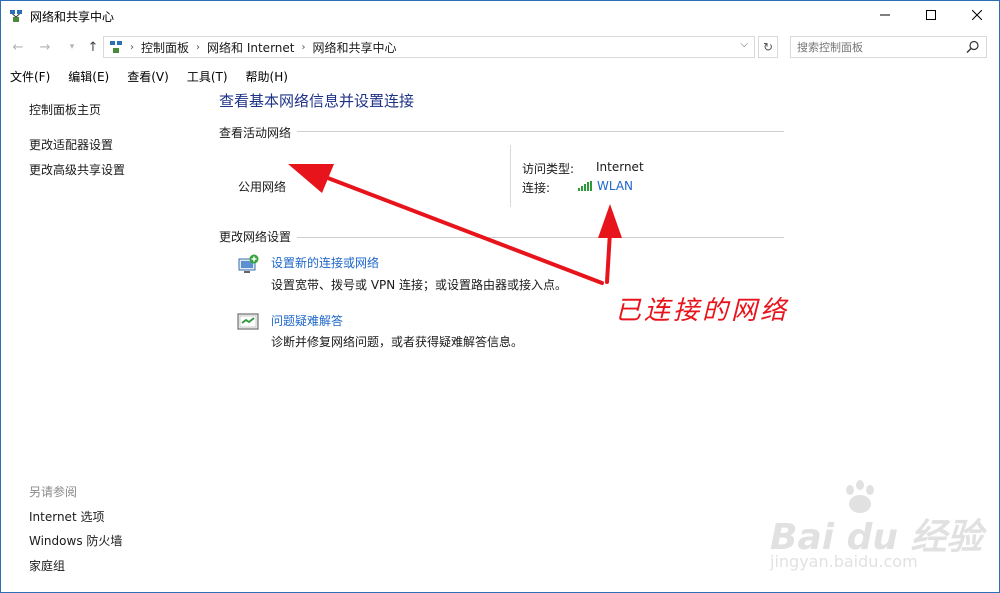 The image size is (1000, 593). What do you see at coordinates (536, 188) in the screenshot?
I see `connection-label: 连接:` at bounding box center [536, 188].